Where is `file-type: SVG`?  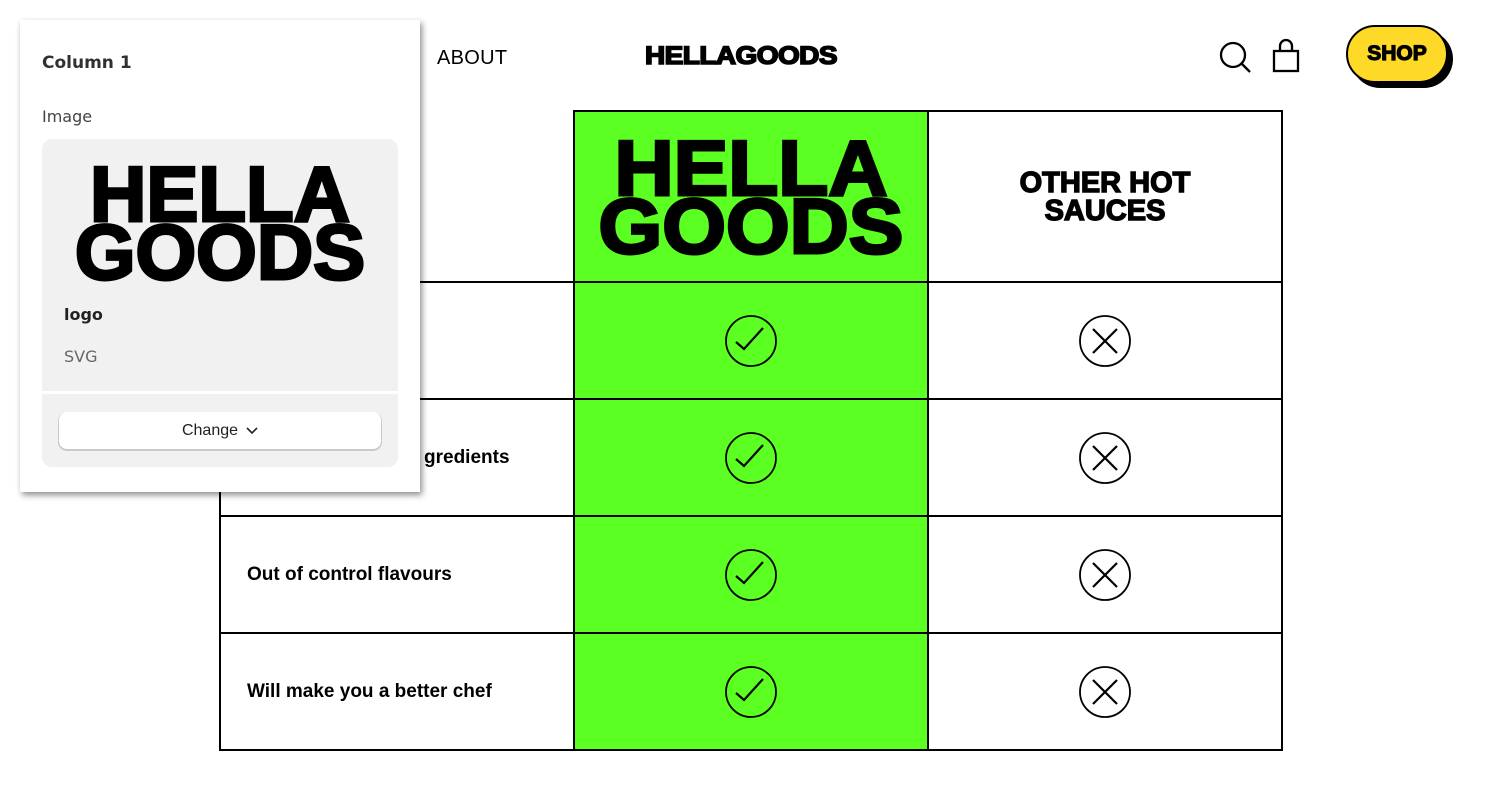 file-type: SVG is located at coordinates (81, 356).